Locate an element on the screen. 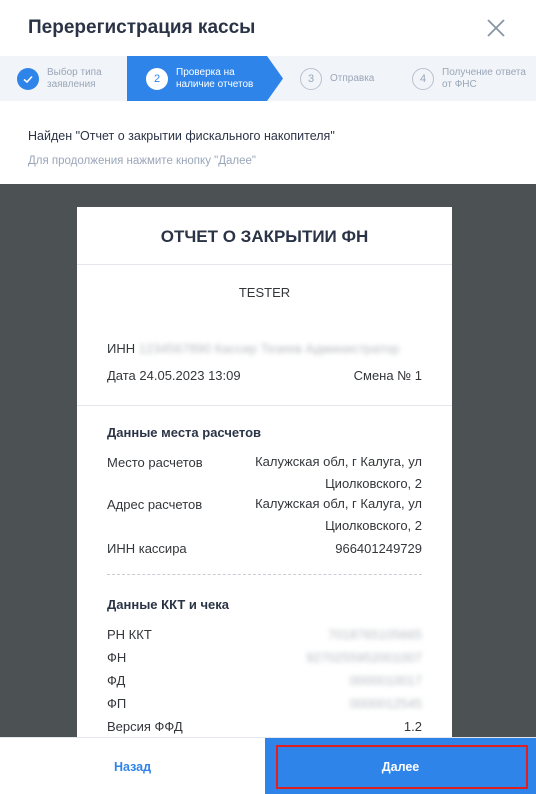  cashier-inn-row: ИНН кассира 966401249729 is located at coordinates (264, 548).